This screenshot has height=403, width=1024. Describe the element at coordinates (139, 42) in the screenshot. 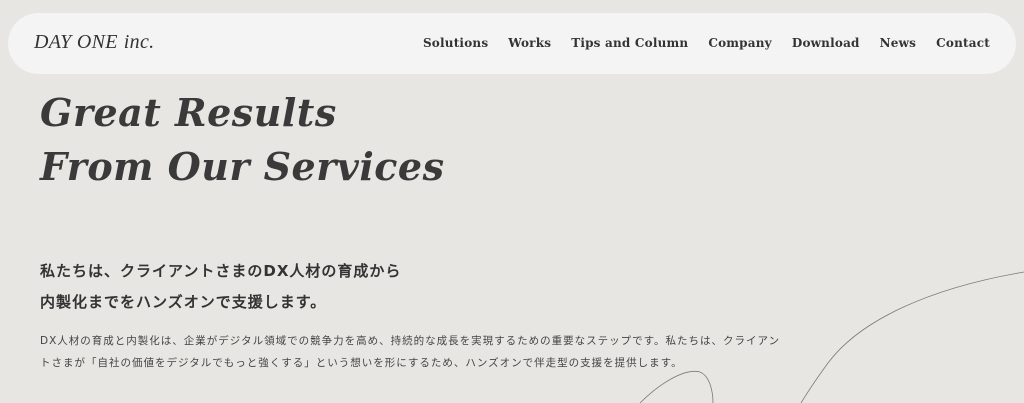

I see `logo-suffix: inc.` at that location.